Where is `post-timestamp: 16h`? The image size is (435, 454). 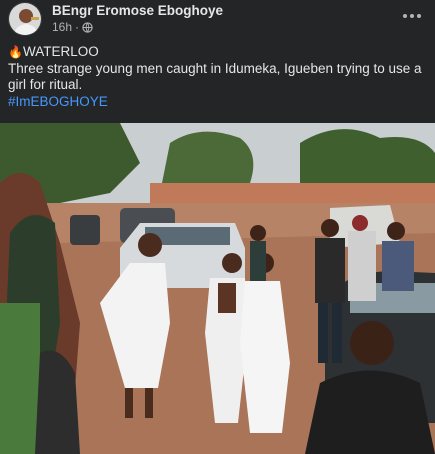 post-timestamp: 16h is located at coordinates (62, 27).